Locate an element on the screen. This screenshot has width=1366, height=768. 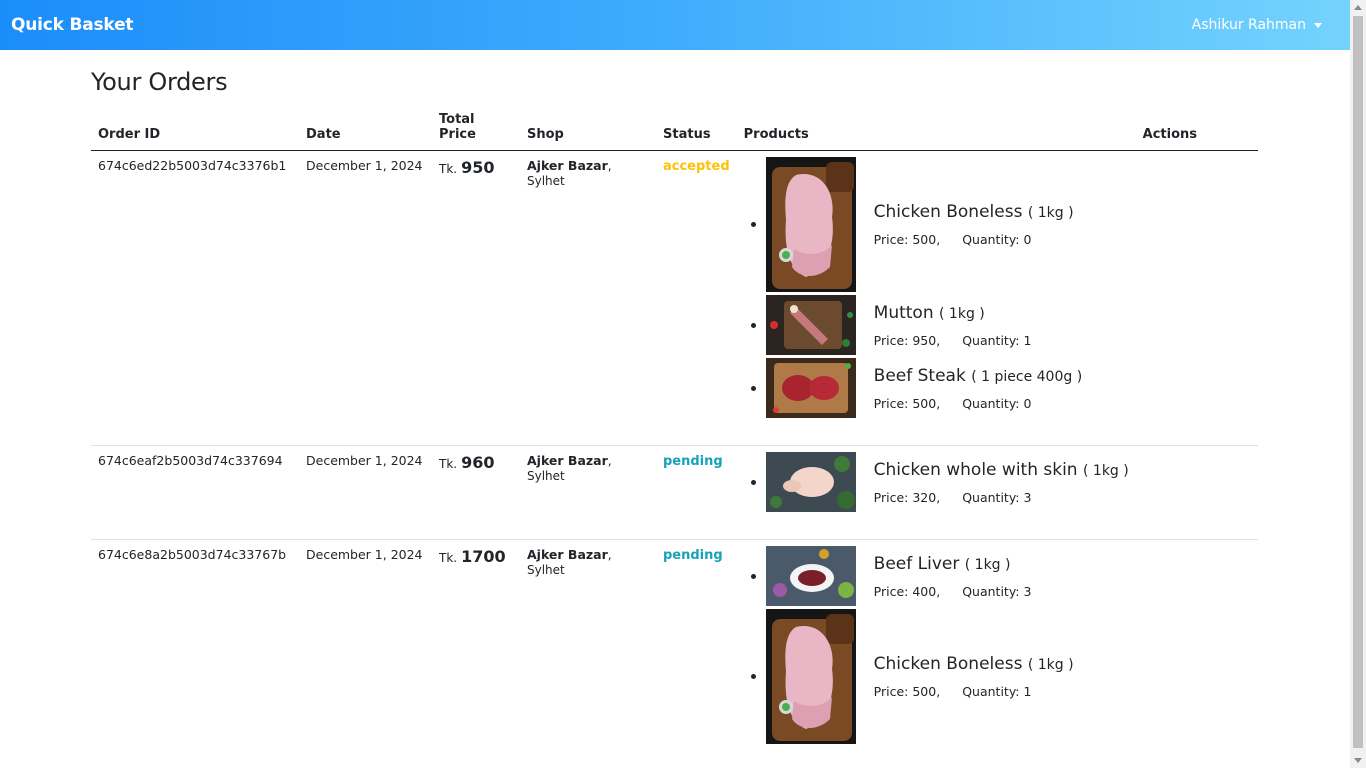
order-total: 960 is located at coordinates (478, 462).